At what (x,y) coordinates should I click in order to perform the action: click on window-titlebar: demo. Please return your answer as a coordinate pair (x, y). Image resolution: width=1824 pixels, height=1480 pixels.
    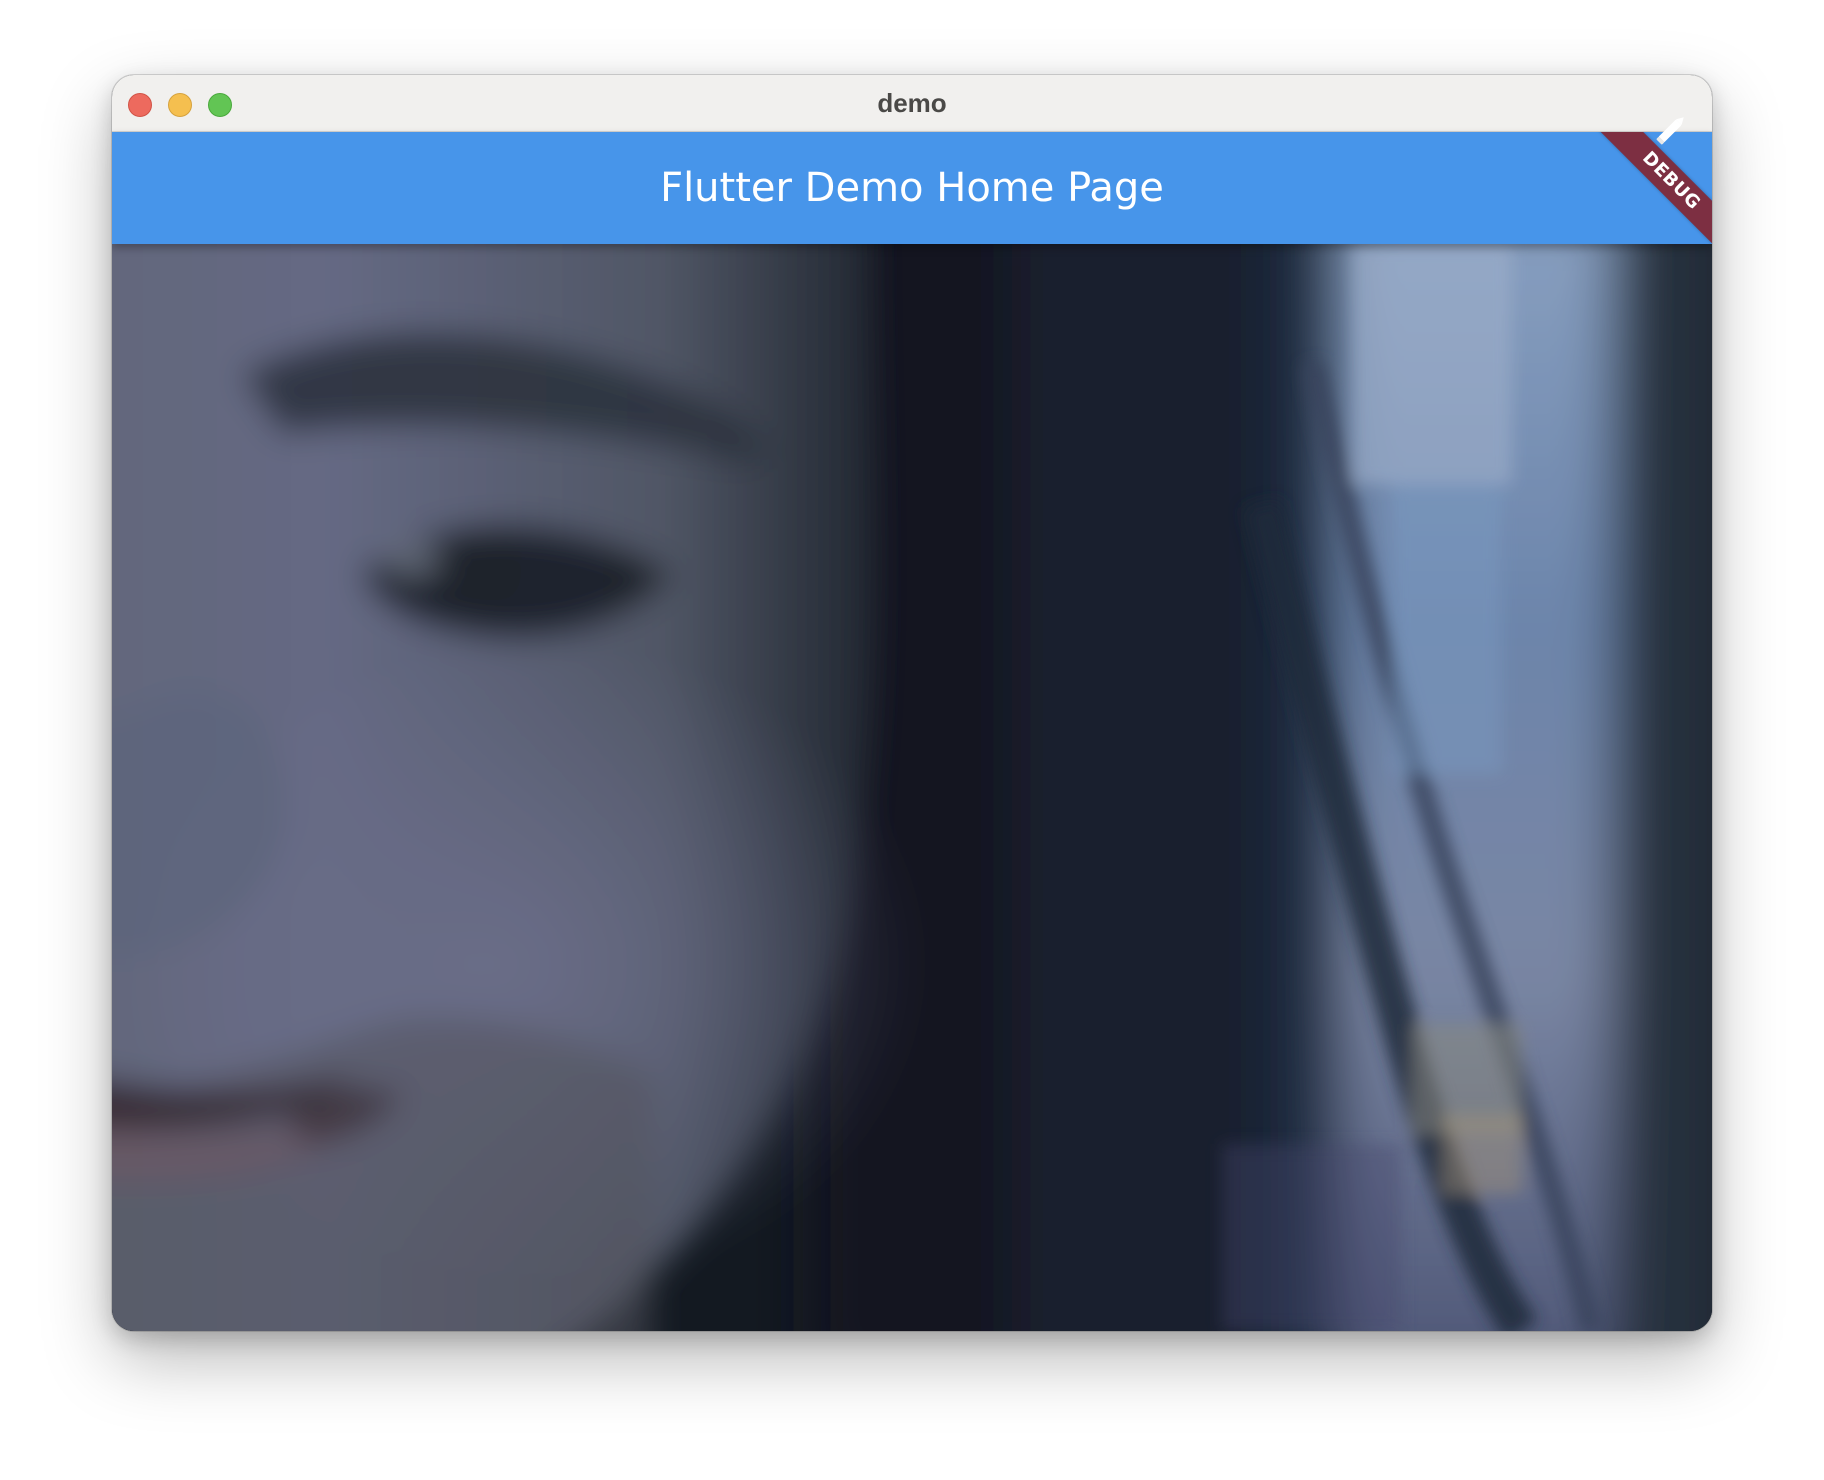
    Looking at the image, I should click on (912, 103).